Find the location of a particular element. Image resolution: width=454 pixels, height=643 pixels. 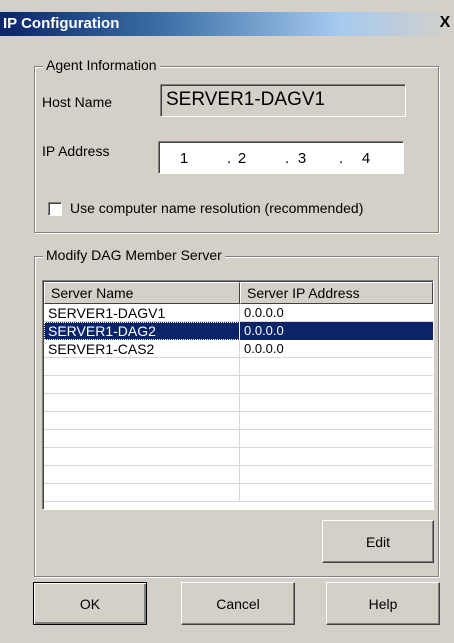

table-row: SERVER1-DAG2 0.0.0.0 is located at coordinates (238, 331).